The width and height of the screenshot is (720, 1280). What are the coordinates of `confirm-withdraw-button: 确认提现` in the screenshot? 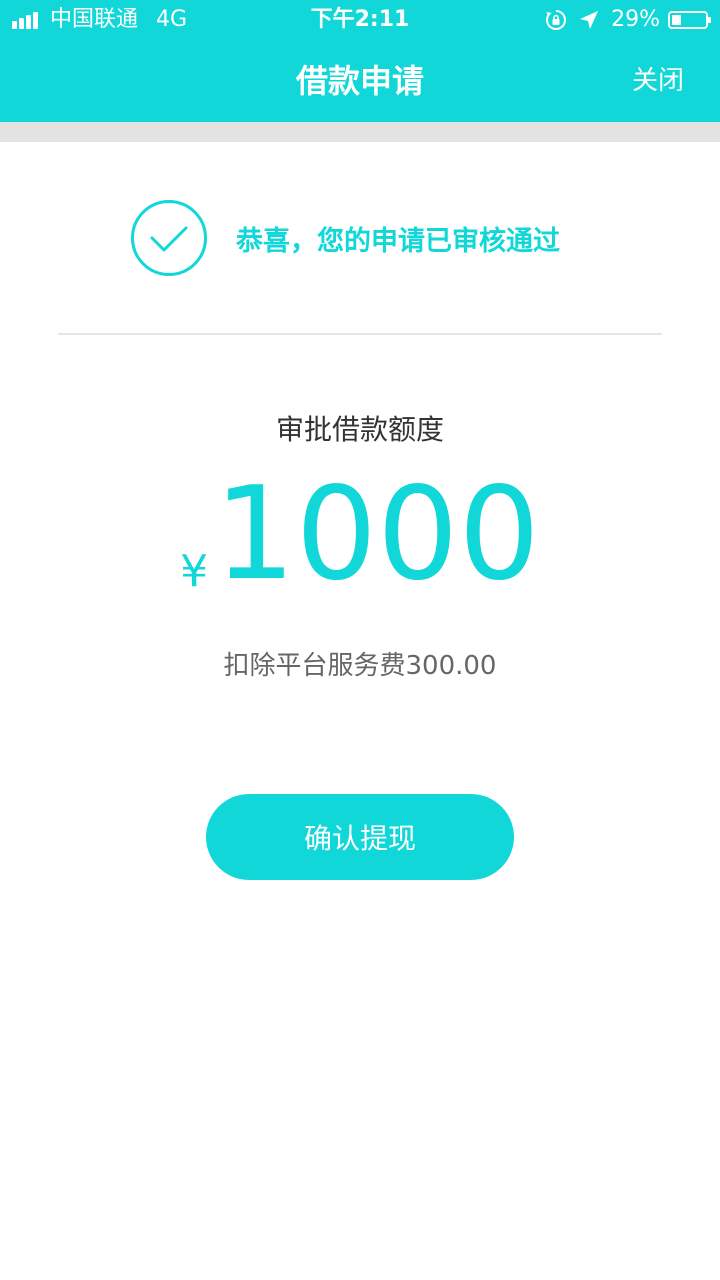 It's located at (360, 837).